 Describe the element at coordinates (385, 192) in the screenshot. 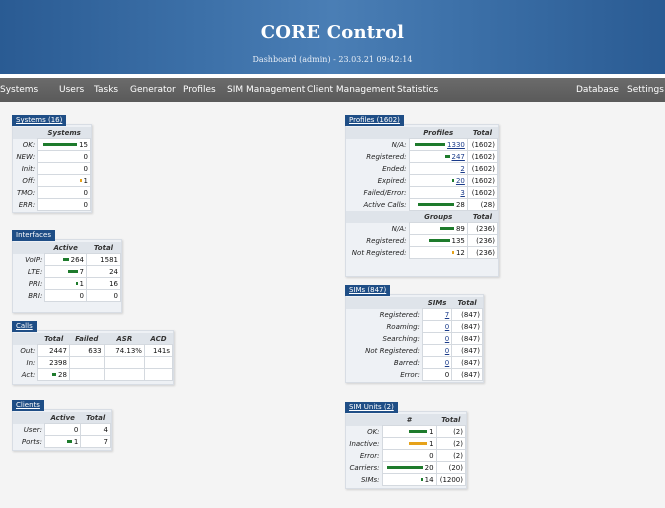

I see `row-label: Failed/Error:` at that location.